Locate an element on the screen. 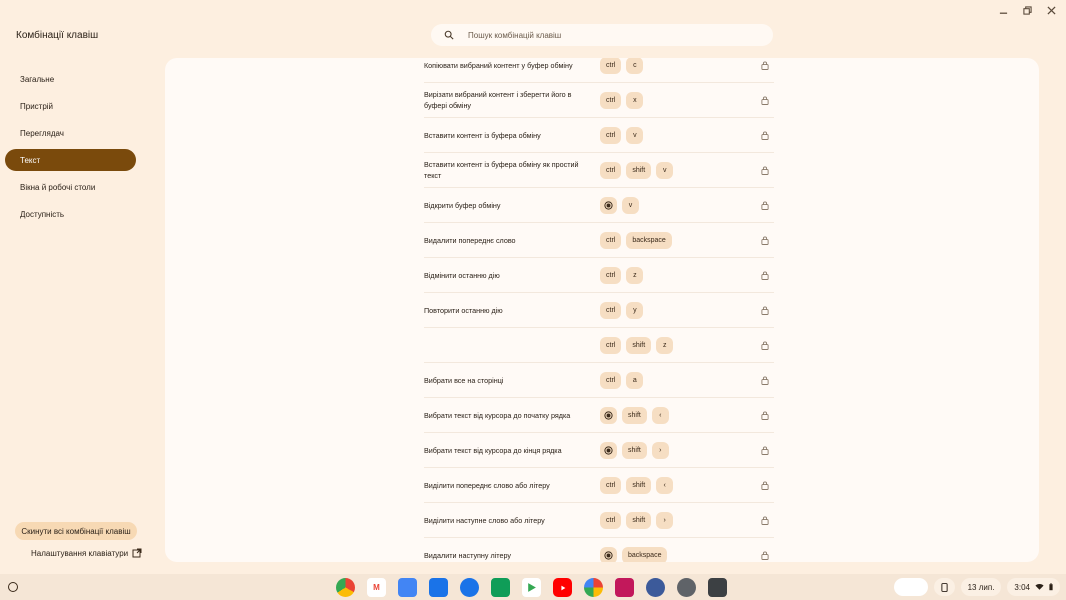  sidebar-item-text: Текст is located at coordinates (70, 160).